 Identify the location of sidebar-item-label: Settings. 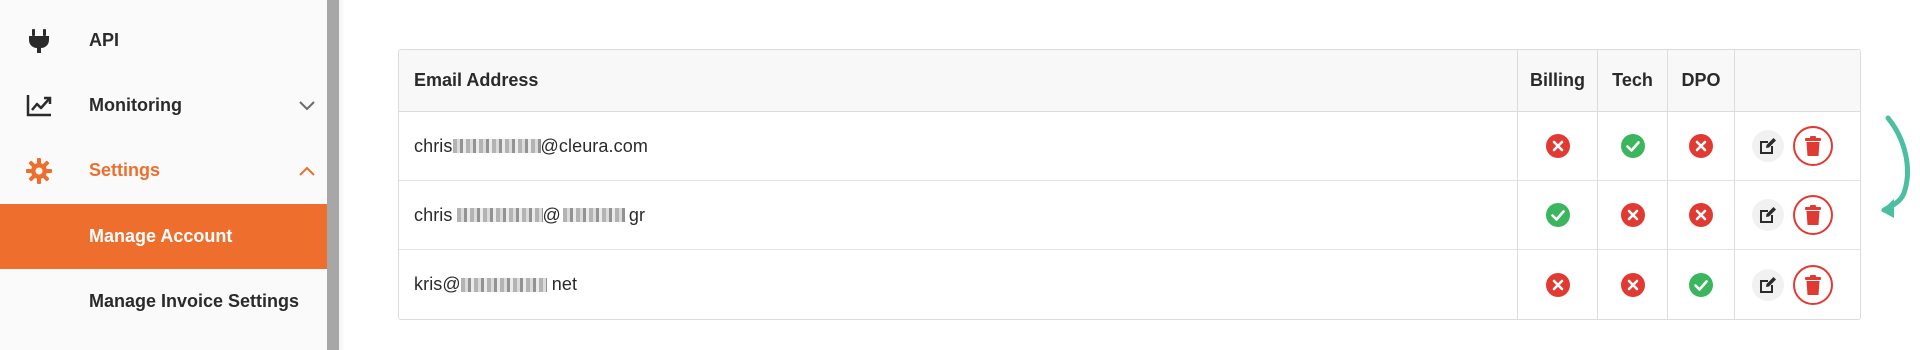
(125, 170).